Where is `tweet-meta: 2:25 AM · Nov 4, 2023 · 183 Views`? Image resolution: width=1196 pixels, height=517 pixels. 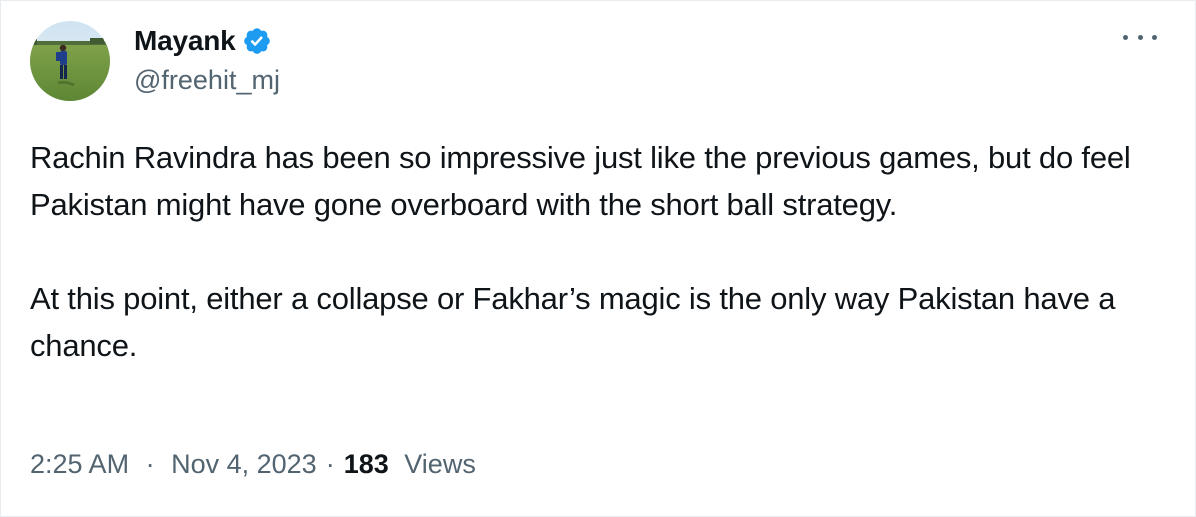
tweet-meta: 2:25 AM · Nov 4, 2023 · 183 Views is located at coordinates (253, 464).